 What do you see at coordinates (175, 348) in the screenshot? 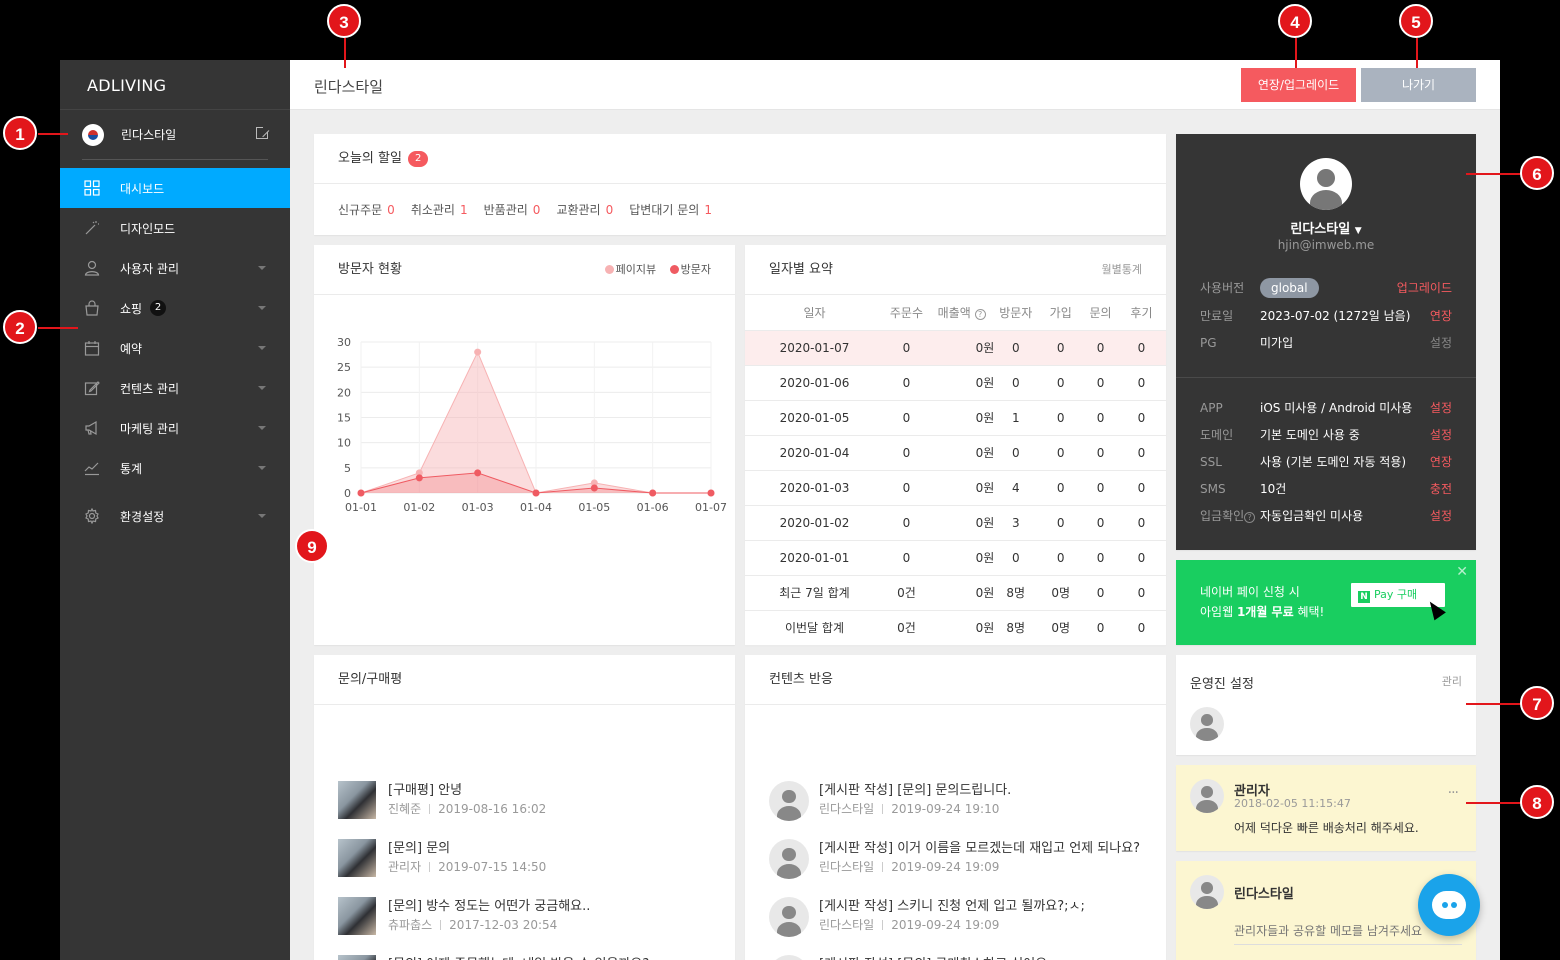
I see `sidebar-item-reservation: 예약` at bounding box center [175, 348].